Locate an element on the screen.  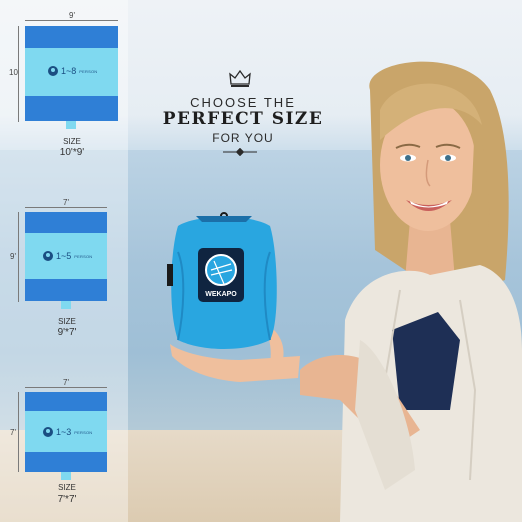
capacity: 1~3 PERSON is located at coordinates (67, 432).